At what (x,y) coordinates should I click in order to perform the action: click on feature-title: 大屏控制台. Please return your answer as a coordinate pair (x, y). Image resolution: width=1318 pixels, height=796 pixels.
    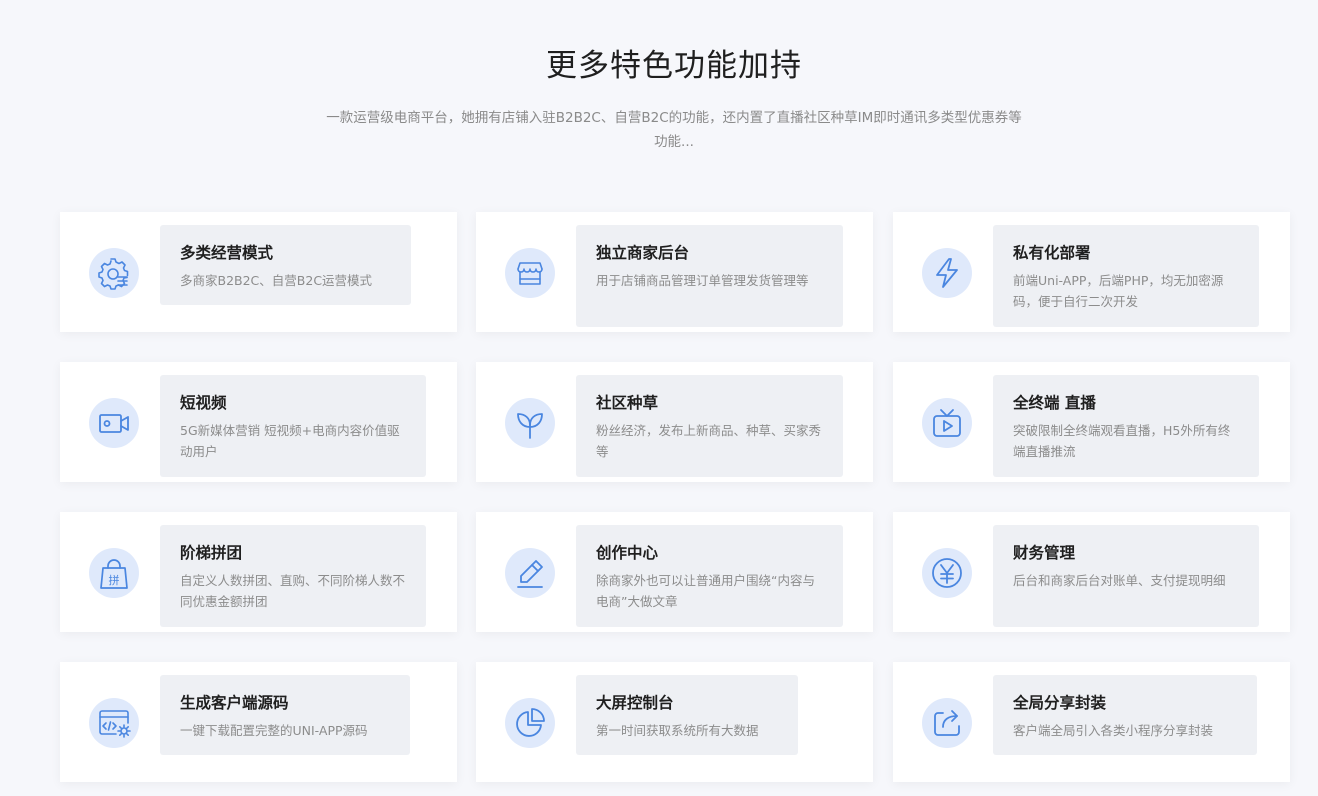
    Looking at the image, I should click on (635, 703).